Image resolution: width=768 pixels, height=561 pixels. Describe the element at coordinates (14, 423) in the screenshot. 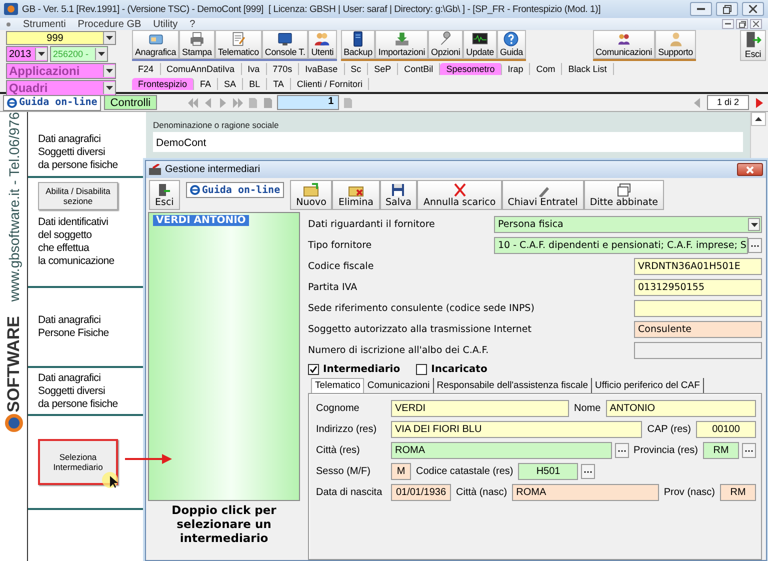

I see `logo-icon` at that location.